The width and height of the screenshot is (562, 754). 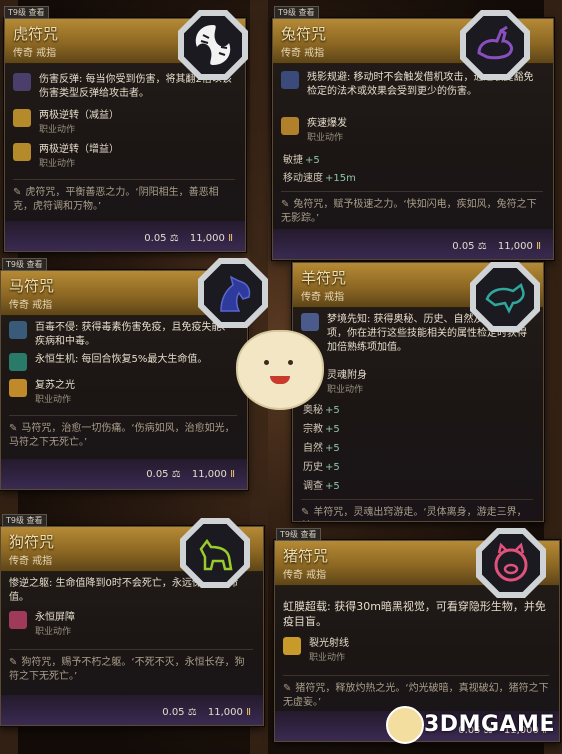 I want to click on tiger-emblem, so click(x=213, y=45).